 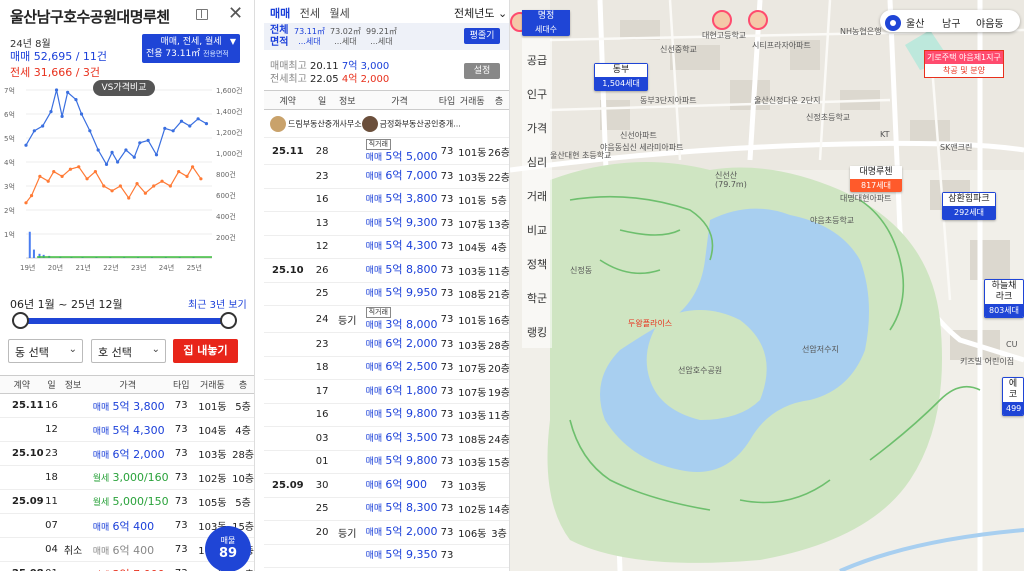 I want to click on table-row: 매매 5억 9,350 73, so click(x=386, y=556).